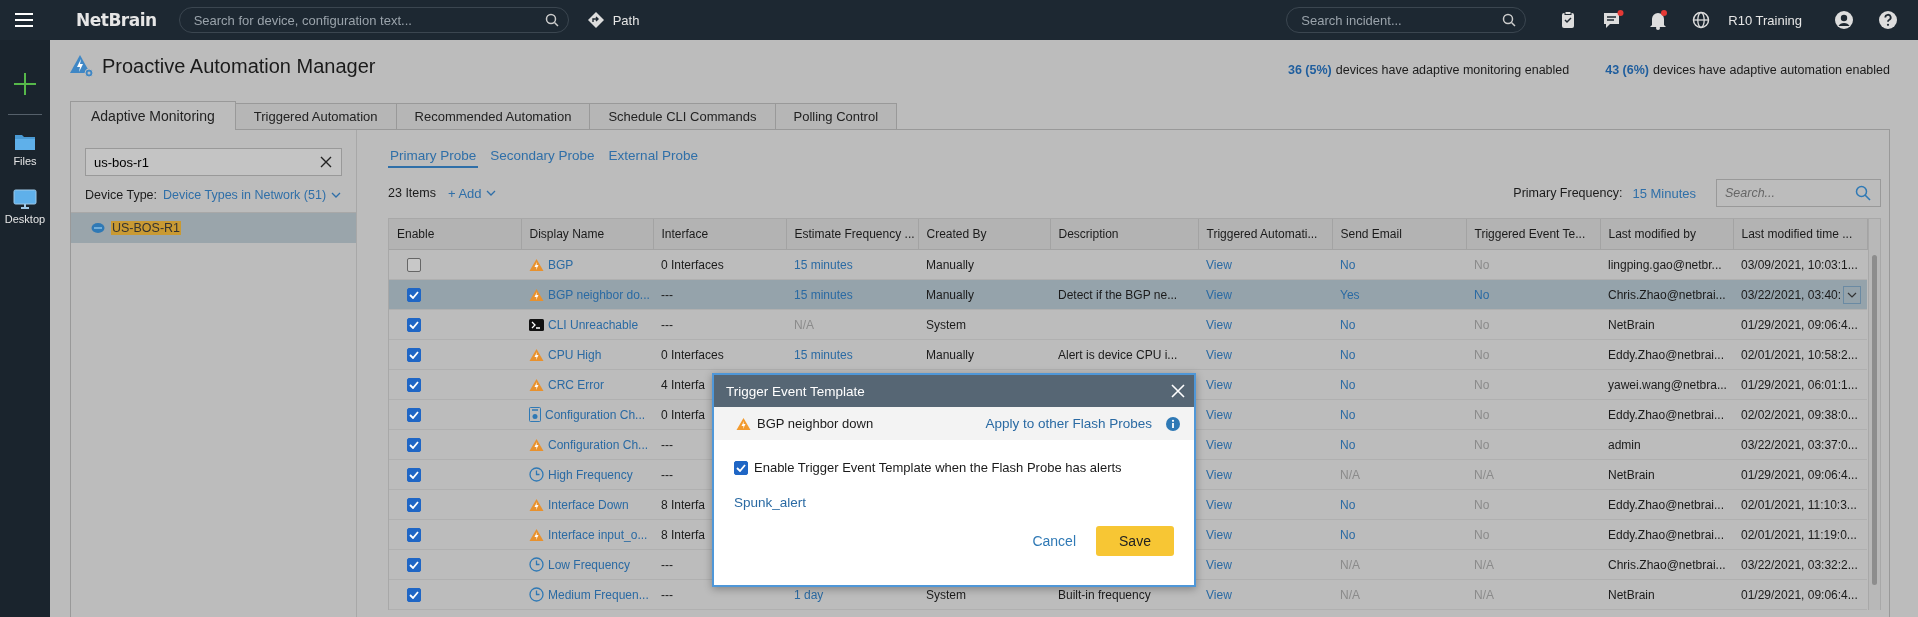  I want to click on option-label: Enable Trigger Event Template when the Flash Probe has alerts, so click(938, 467).